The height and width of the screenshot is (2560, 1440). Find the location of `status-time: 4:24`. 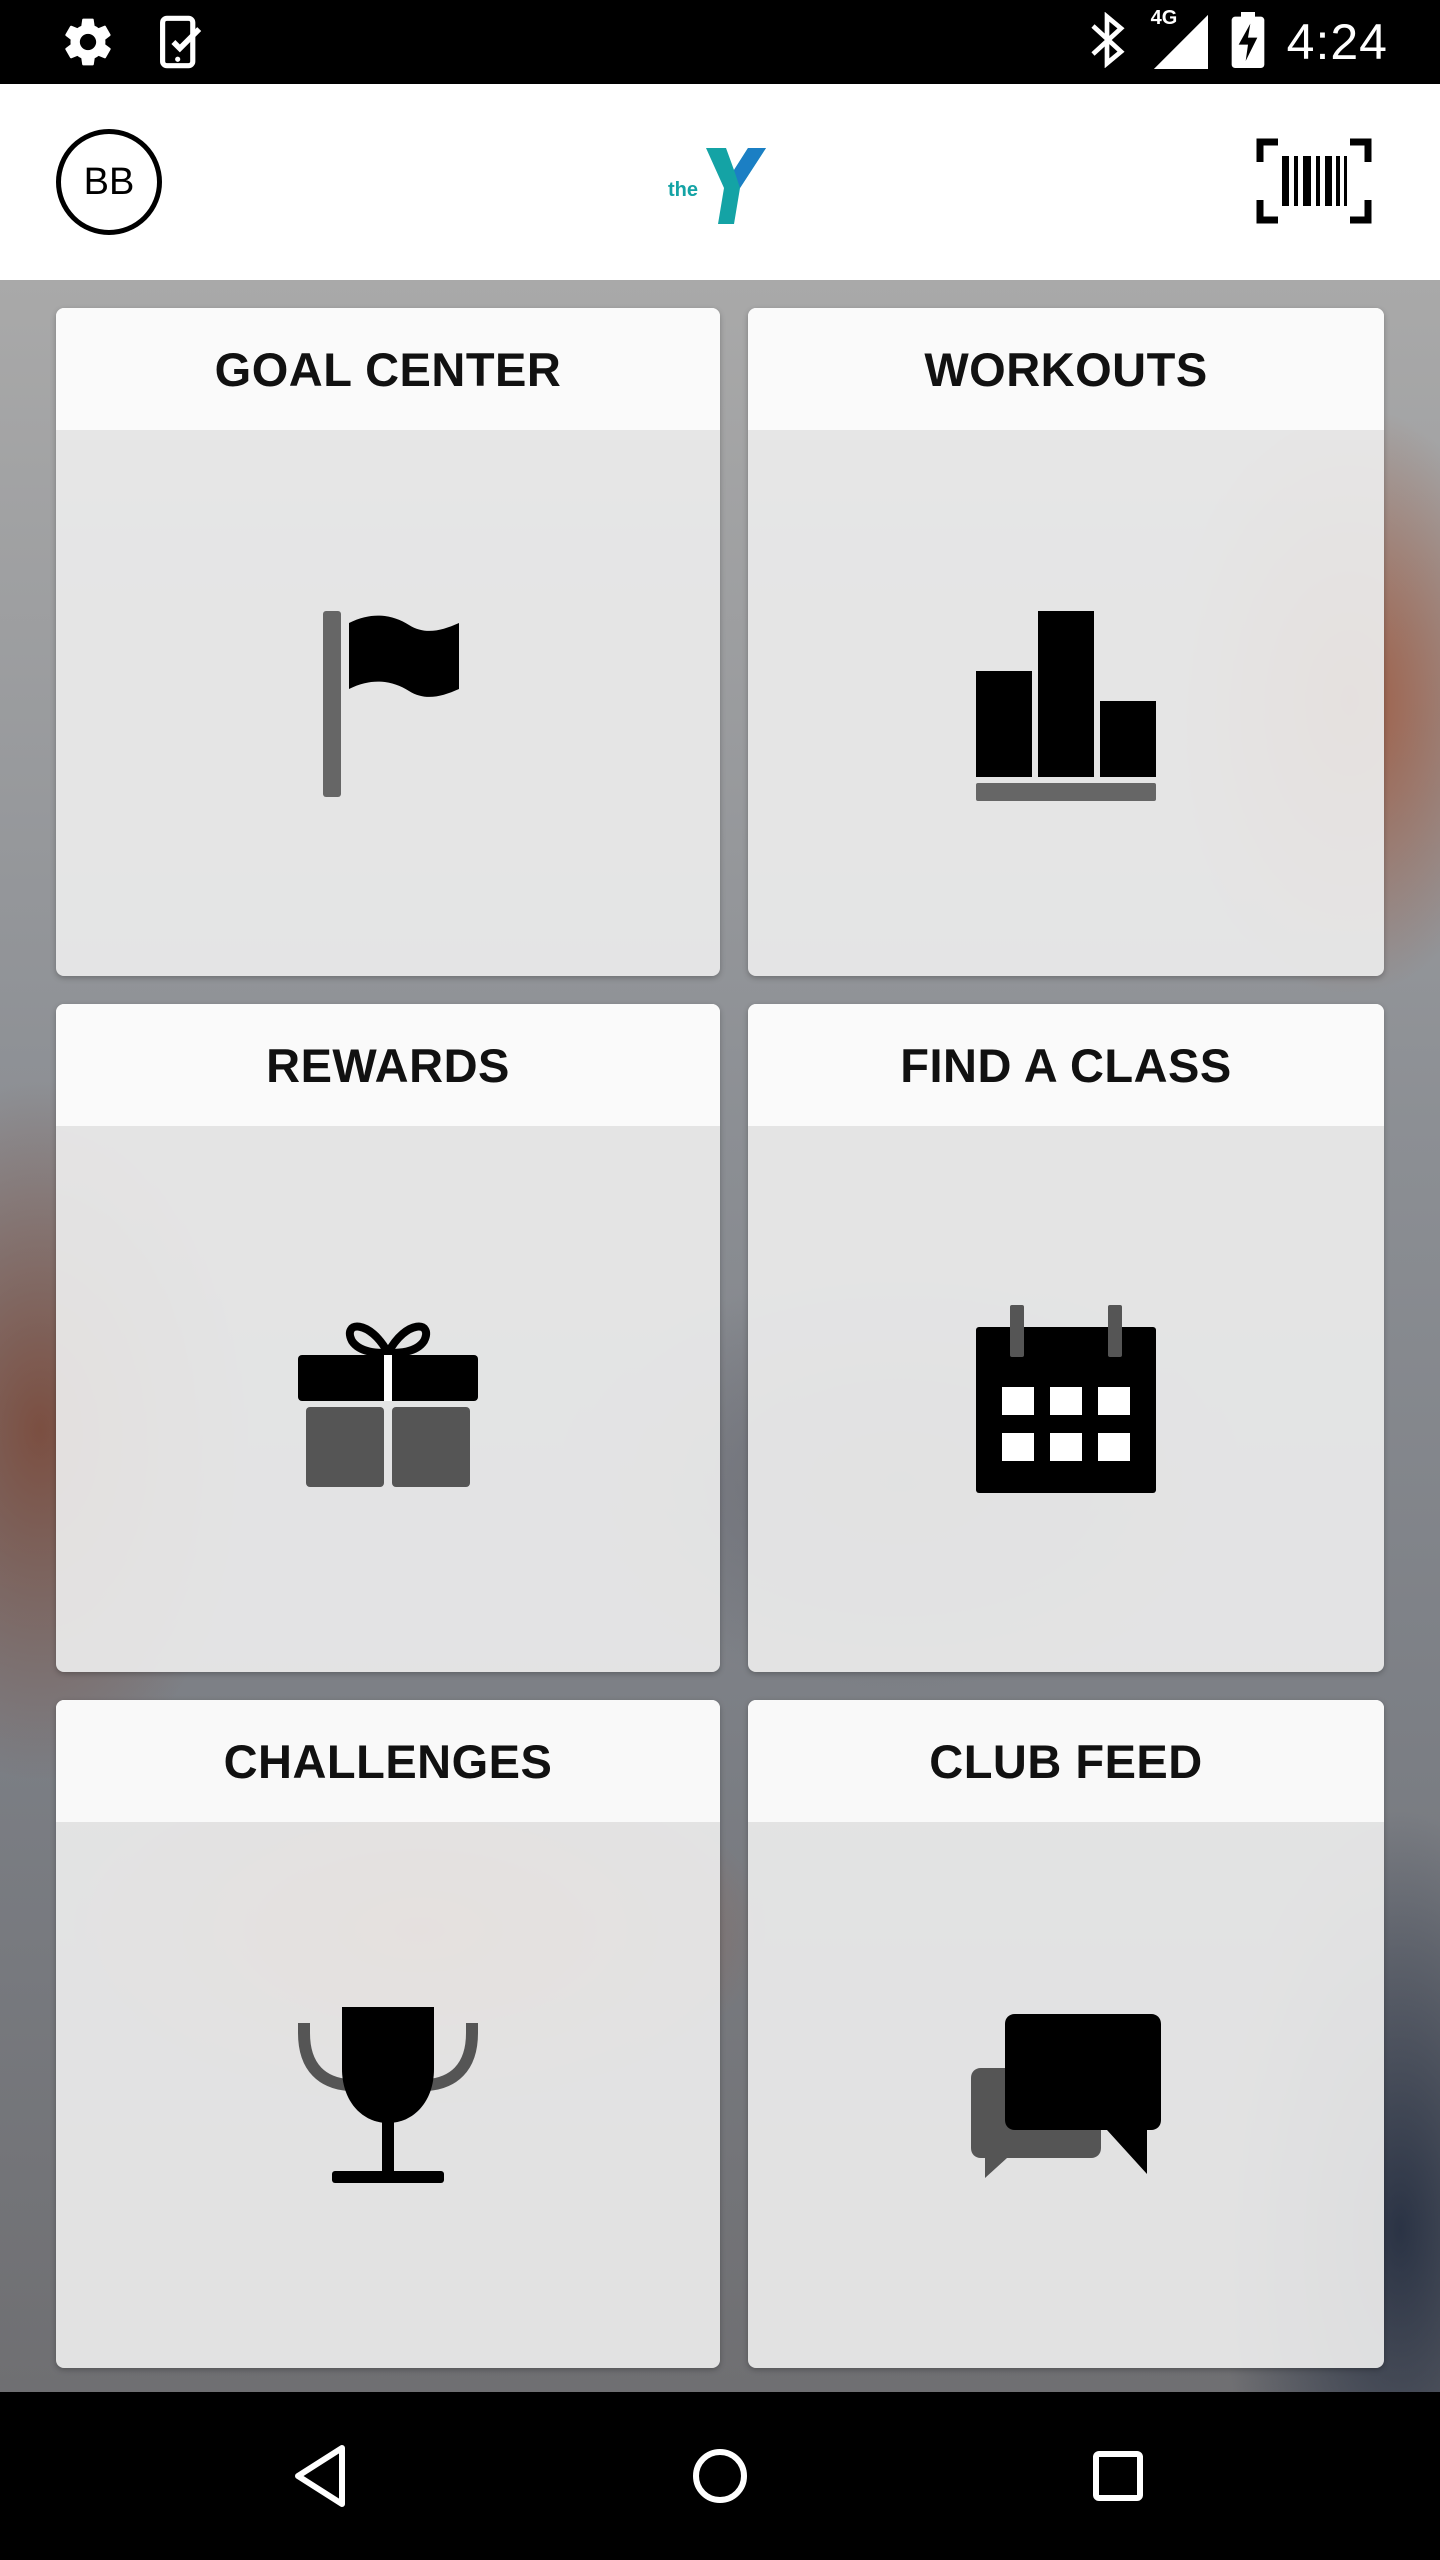

status-time: 4:24 is located at coordinates (1337, 42).